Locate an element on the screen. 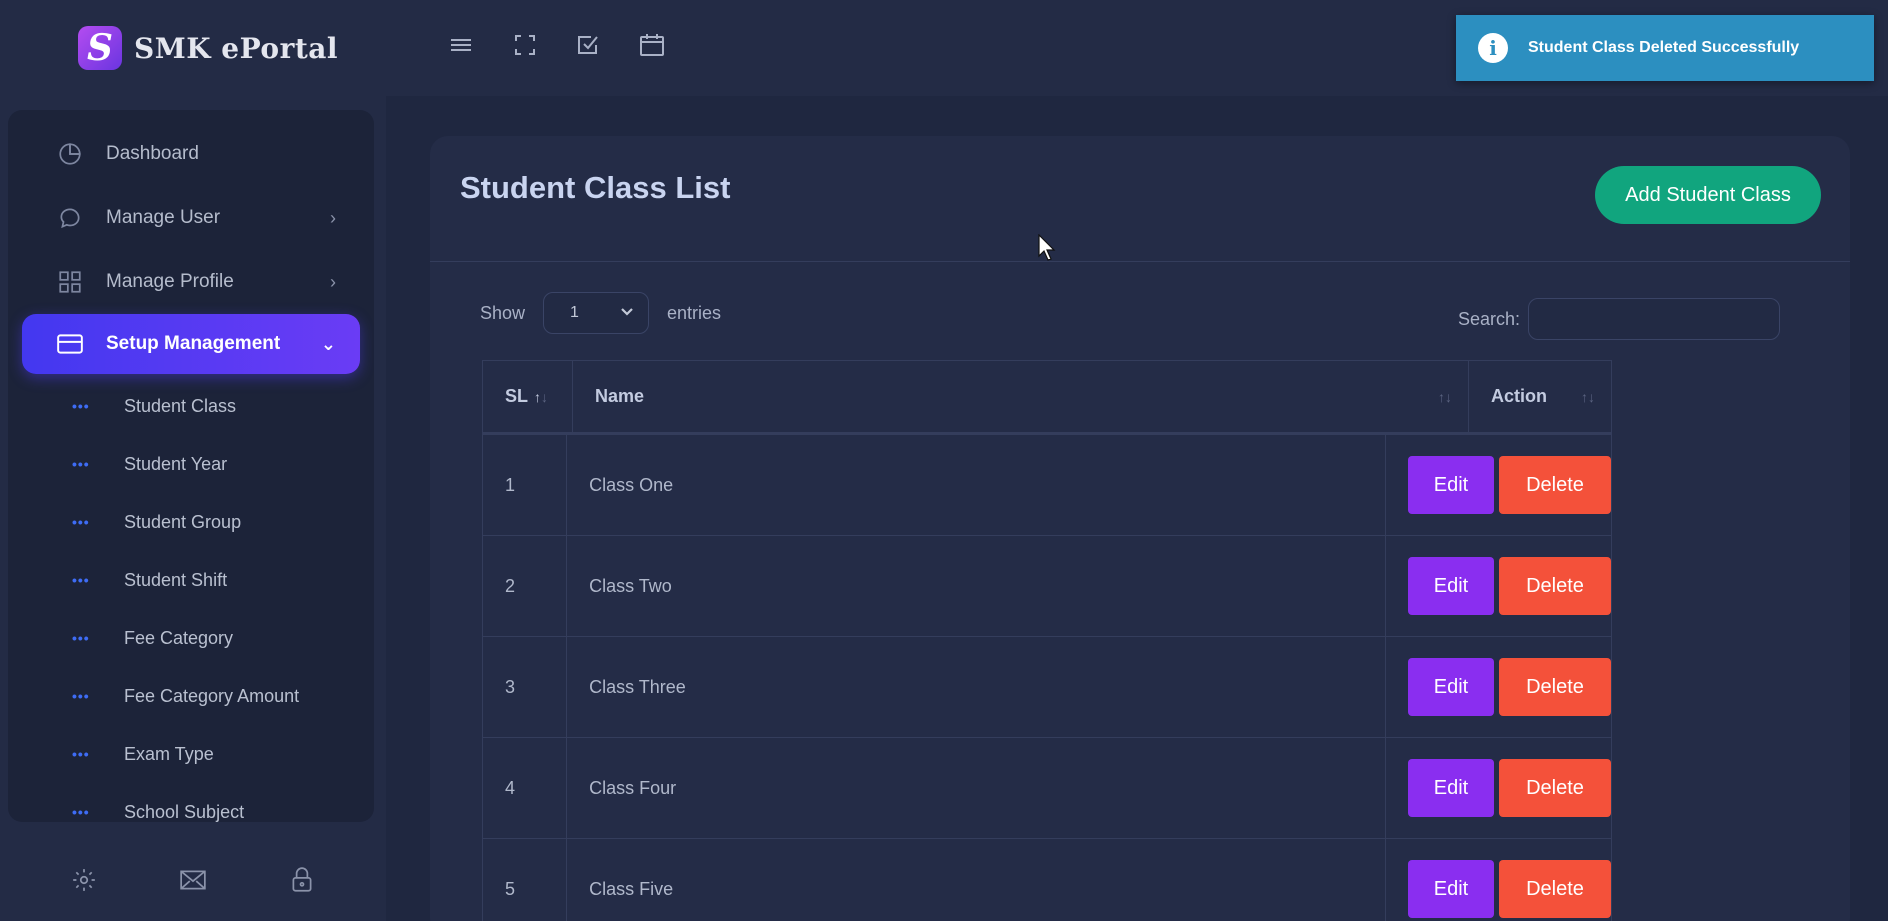 This screenshot has height=921, width=1888. info-icon: i is located at coordinates (1493, 48).